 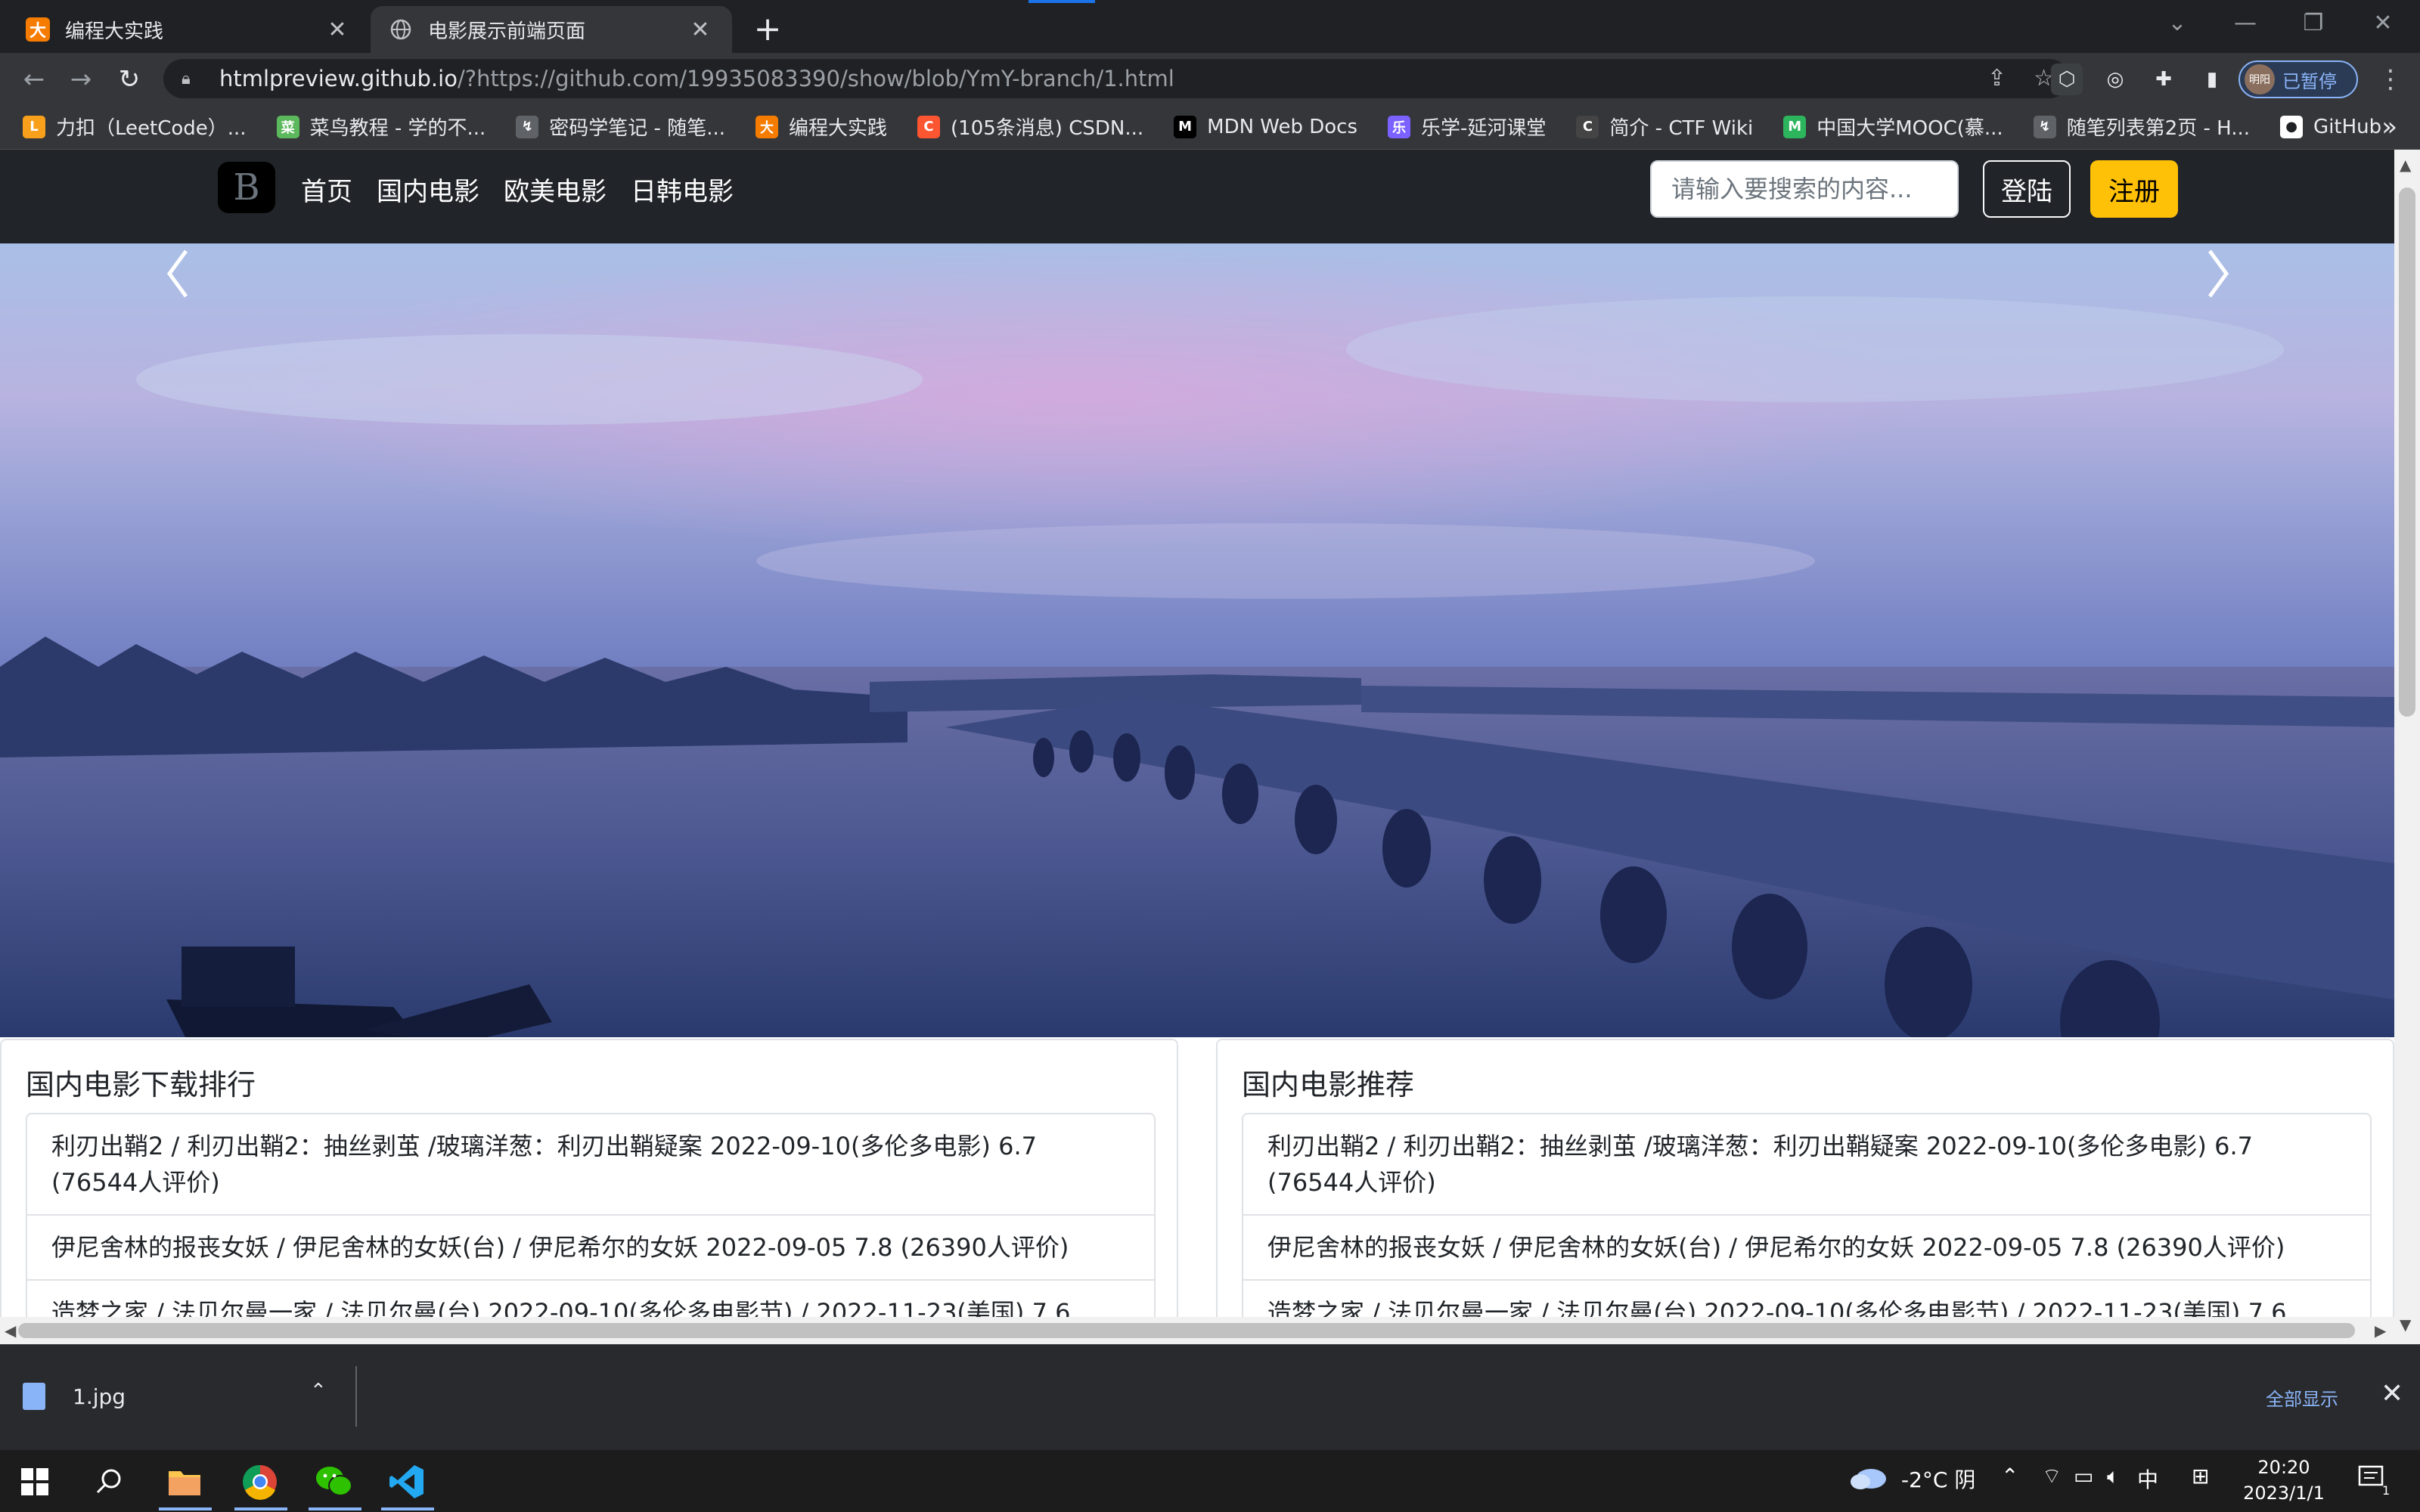 What do you see at coordinates (2164, 79) in the screenshot?
I see `extensions-puzzle-icon: ✚` at bounding box center [2164, 79].